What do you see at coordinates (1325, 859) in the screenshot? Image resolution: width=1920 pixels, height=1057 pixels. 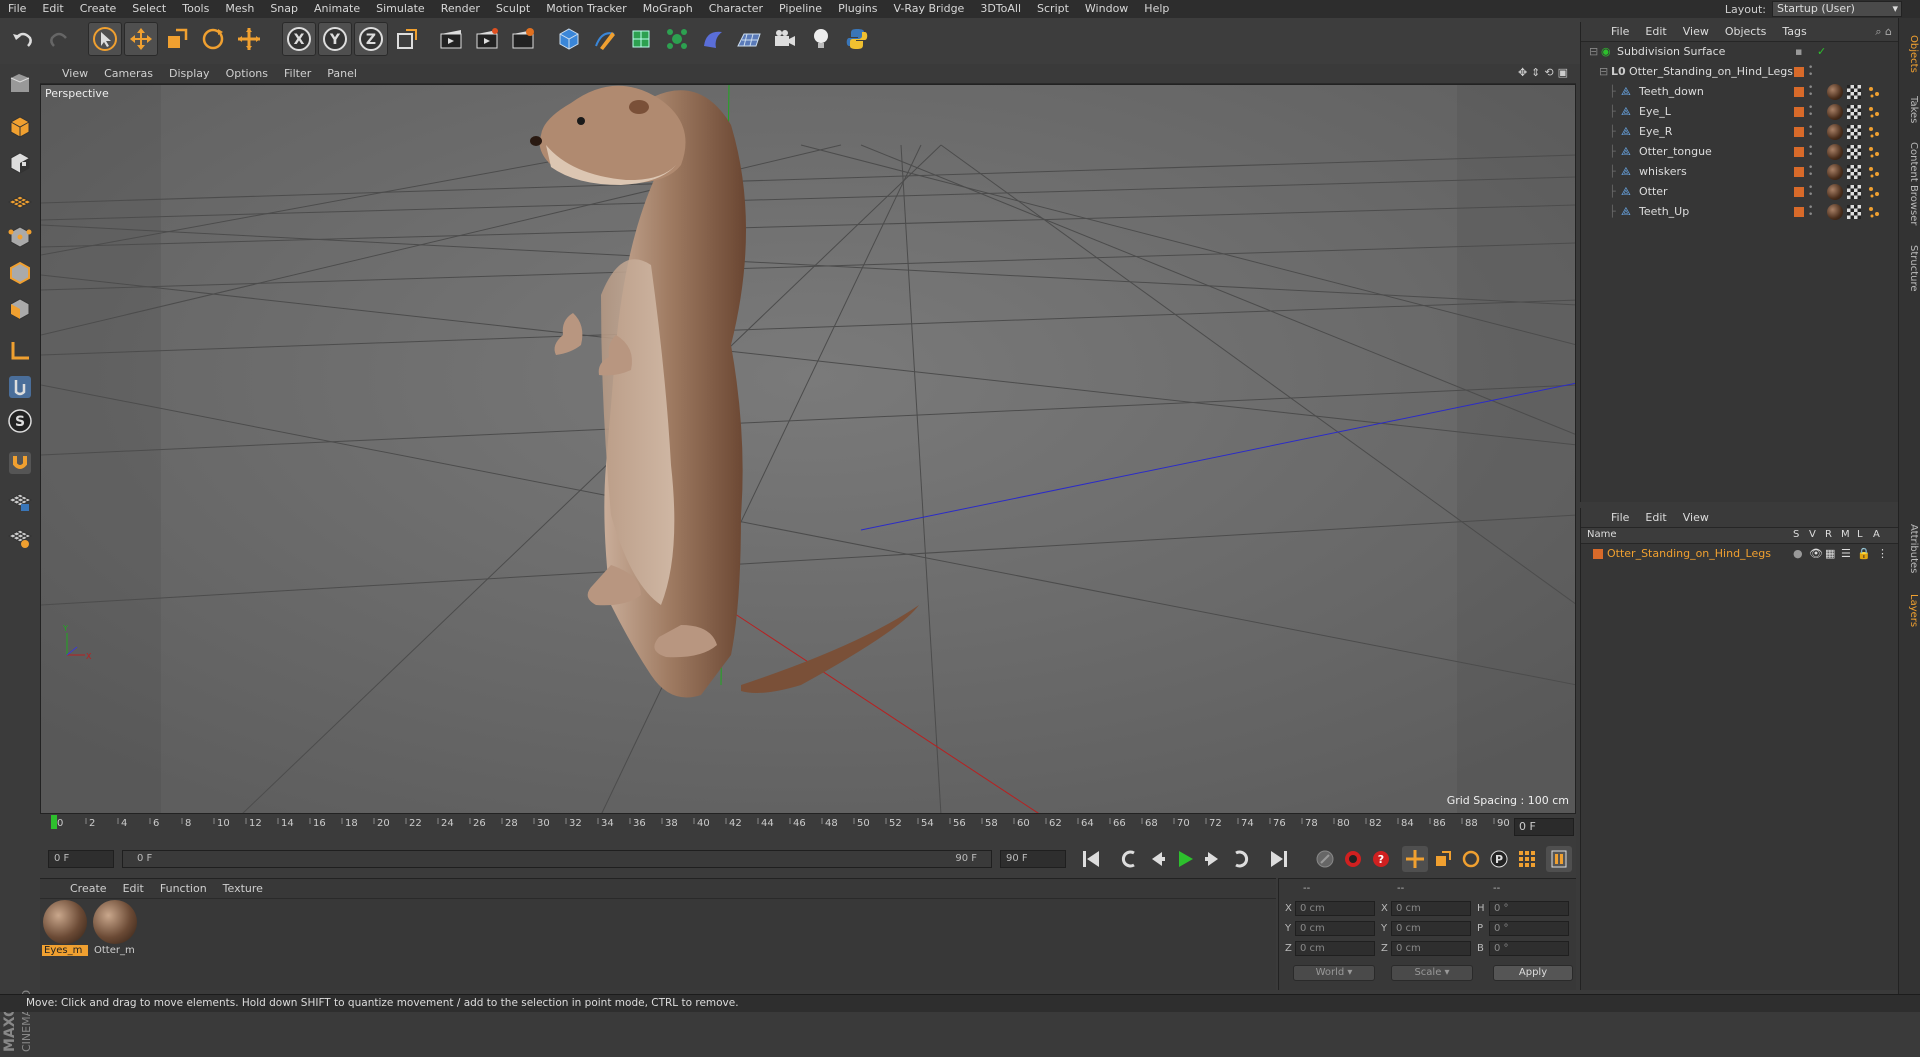 I see `record-keys-off-icon` at bounding box center [1325, 859].